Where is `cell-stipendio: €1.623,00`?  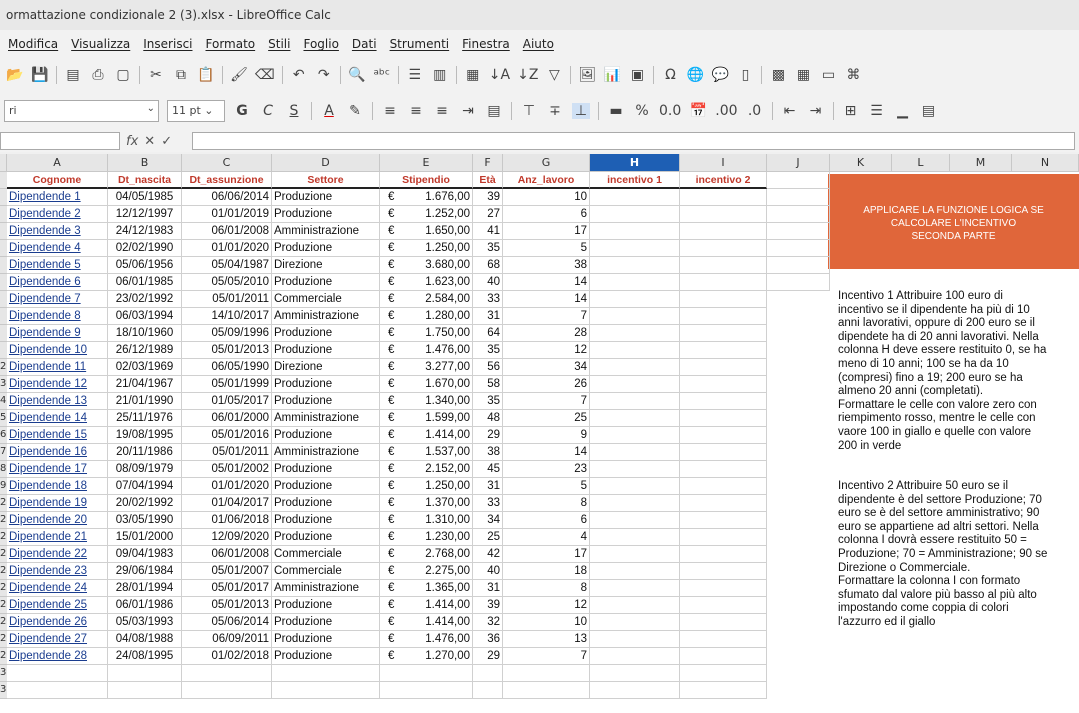 cell-stipendio: €1.623,00 is located at coordinates (426, 282).